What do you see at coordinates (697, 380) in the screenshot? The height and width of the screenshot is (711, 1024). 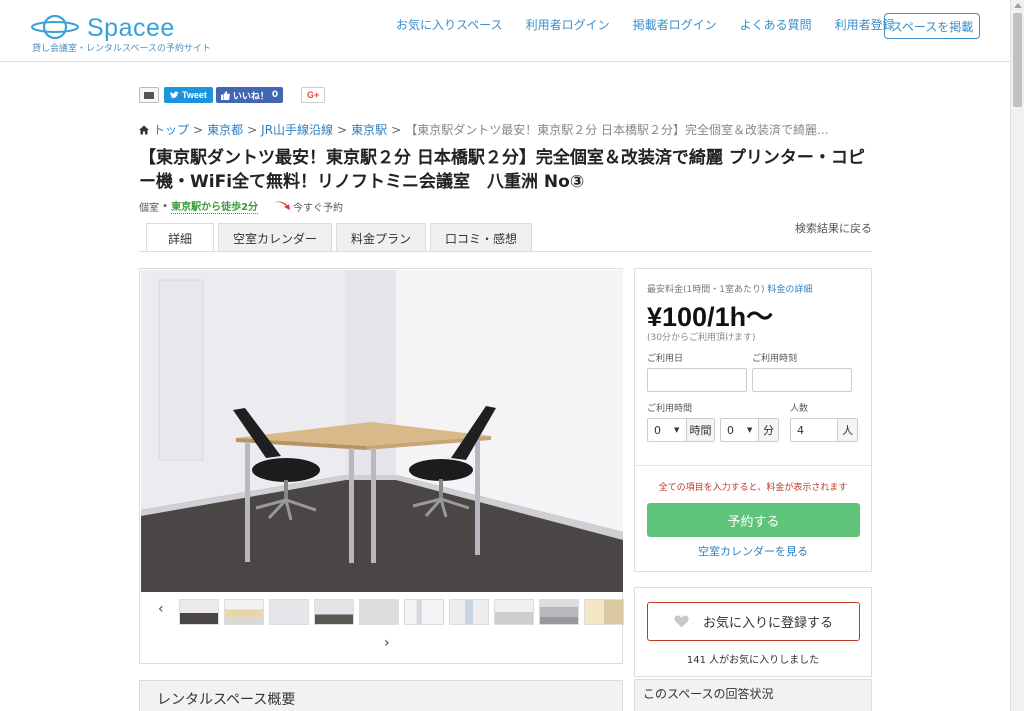 I see `date-input` at bounding box center [697, 380].